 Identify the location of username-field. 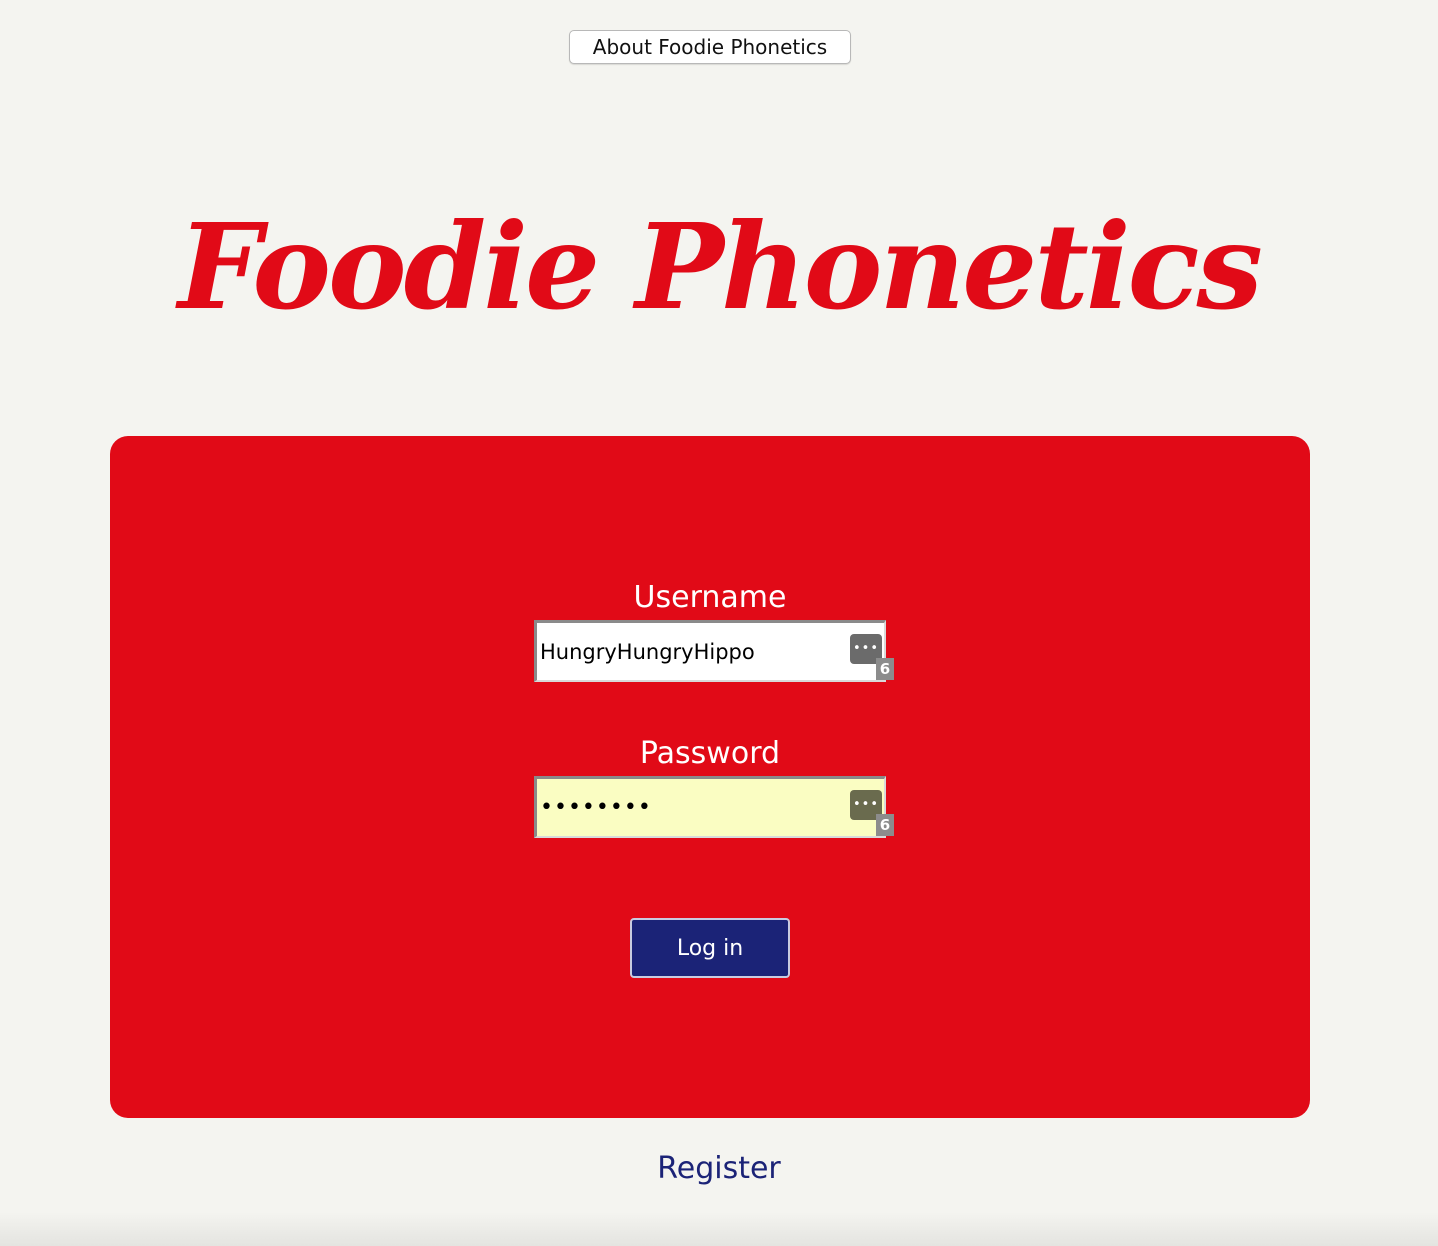
(710, 651).